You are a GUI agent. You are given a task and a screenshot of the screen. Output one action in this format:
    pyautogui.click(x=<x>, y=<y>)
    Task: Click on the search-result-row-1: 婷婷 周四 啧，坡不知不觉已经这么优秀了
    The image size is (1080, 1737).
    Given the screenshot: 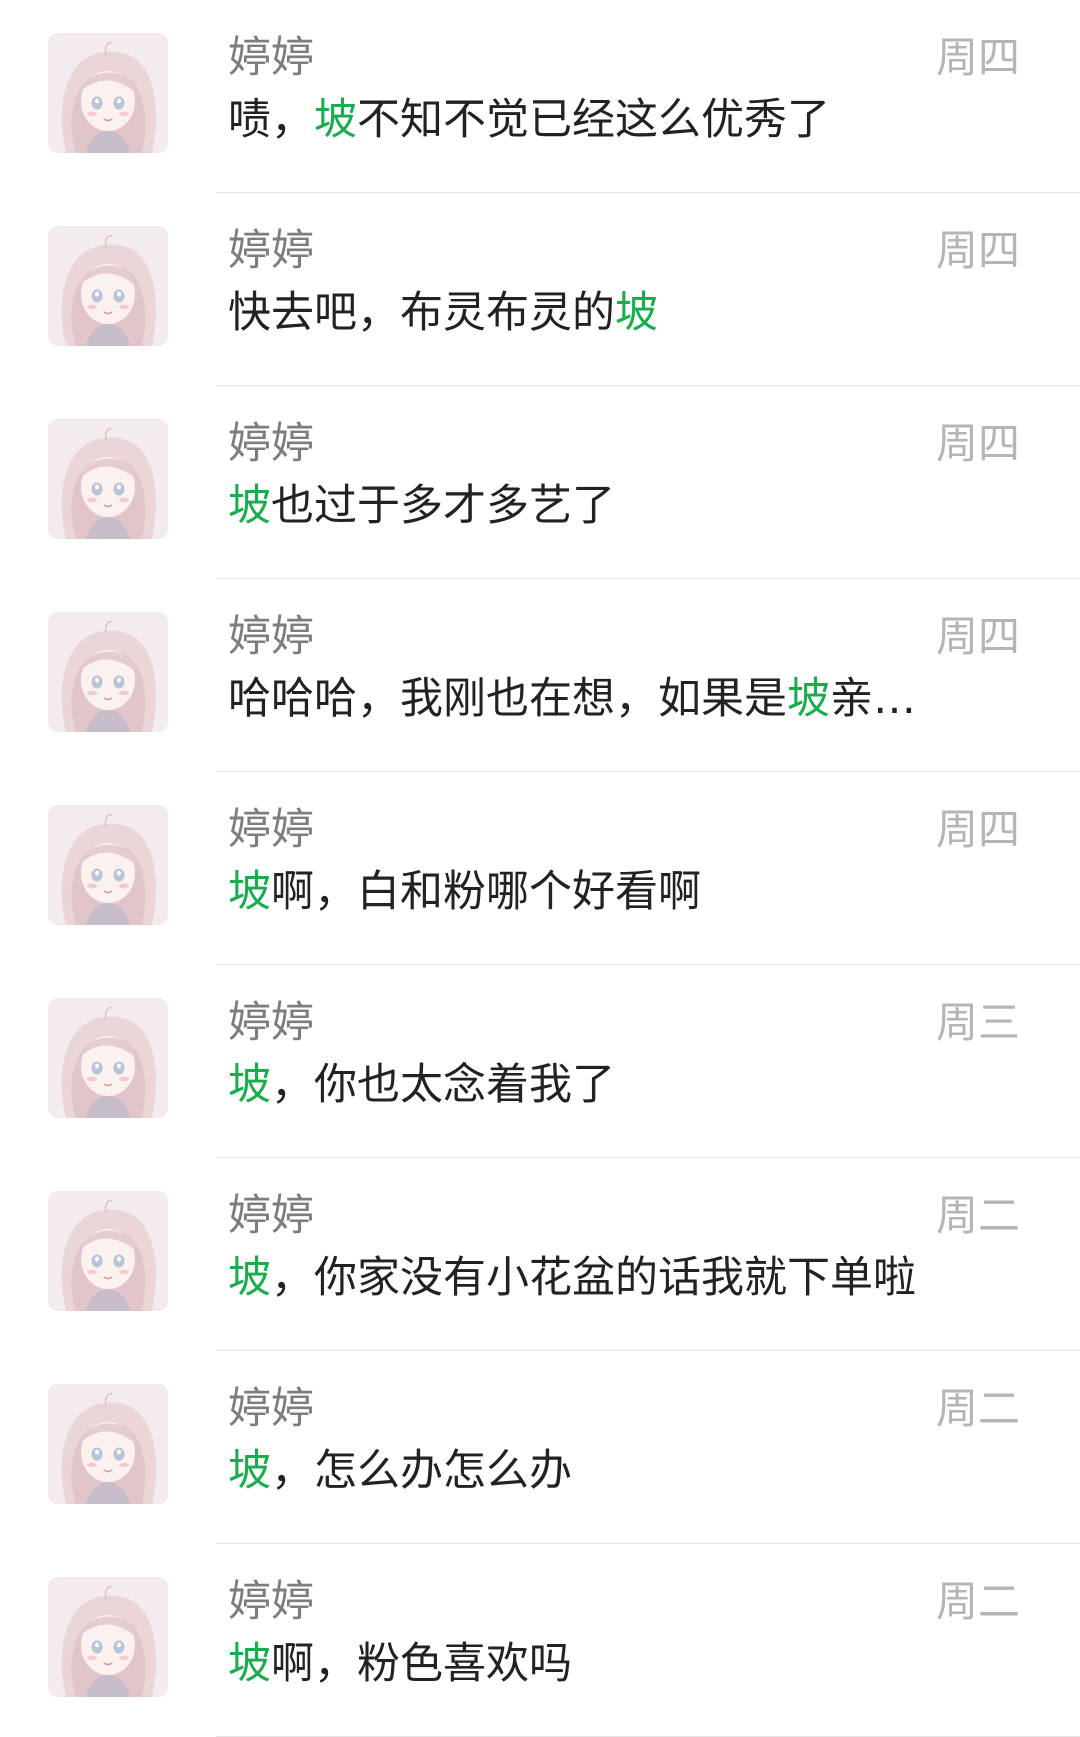 What is the action you would take?
    pyautogui.click(x=540, y=96)
    